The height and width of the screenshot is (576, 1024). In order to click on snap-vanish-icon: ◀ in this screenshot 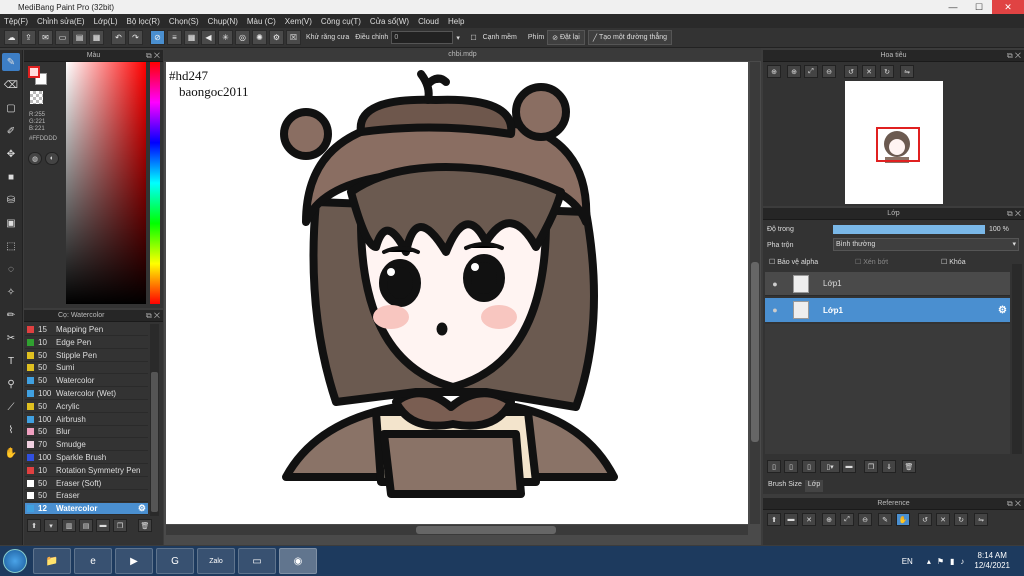, I will do `click(208, 37)`.